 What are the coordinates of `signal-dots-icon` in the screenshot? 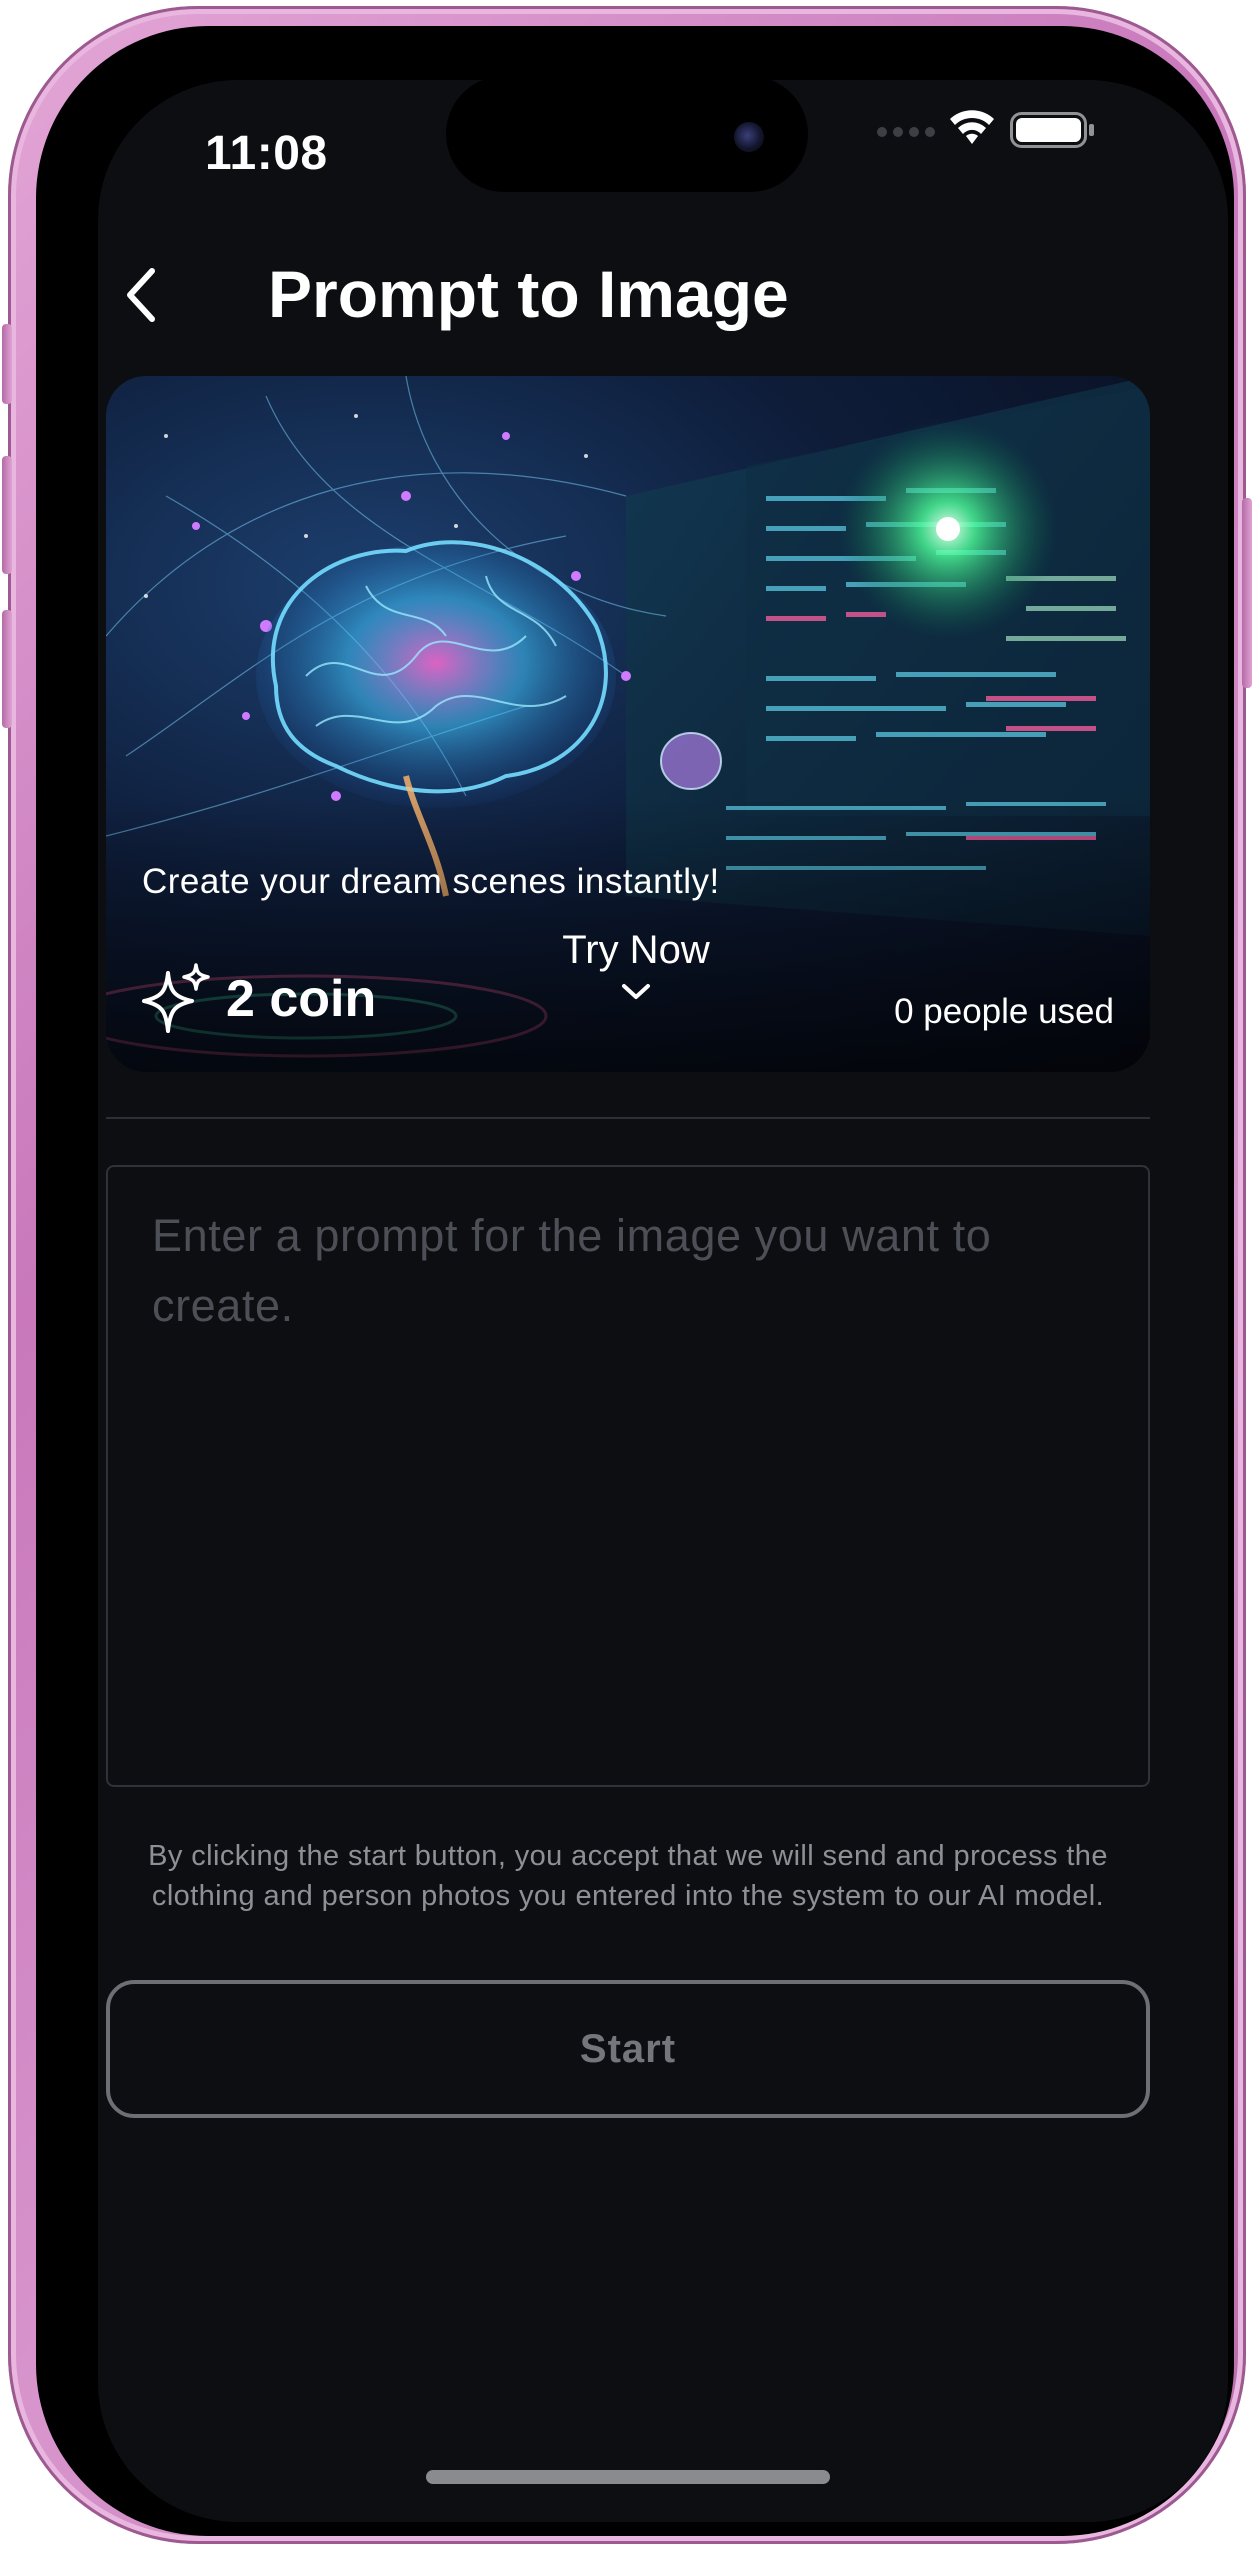 It's located at (906, 132).